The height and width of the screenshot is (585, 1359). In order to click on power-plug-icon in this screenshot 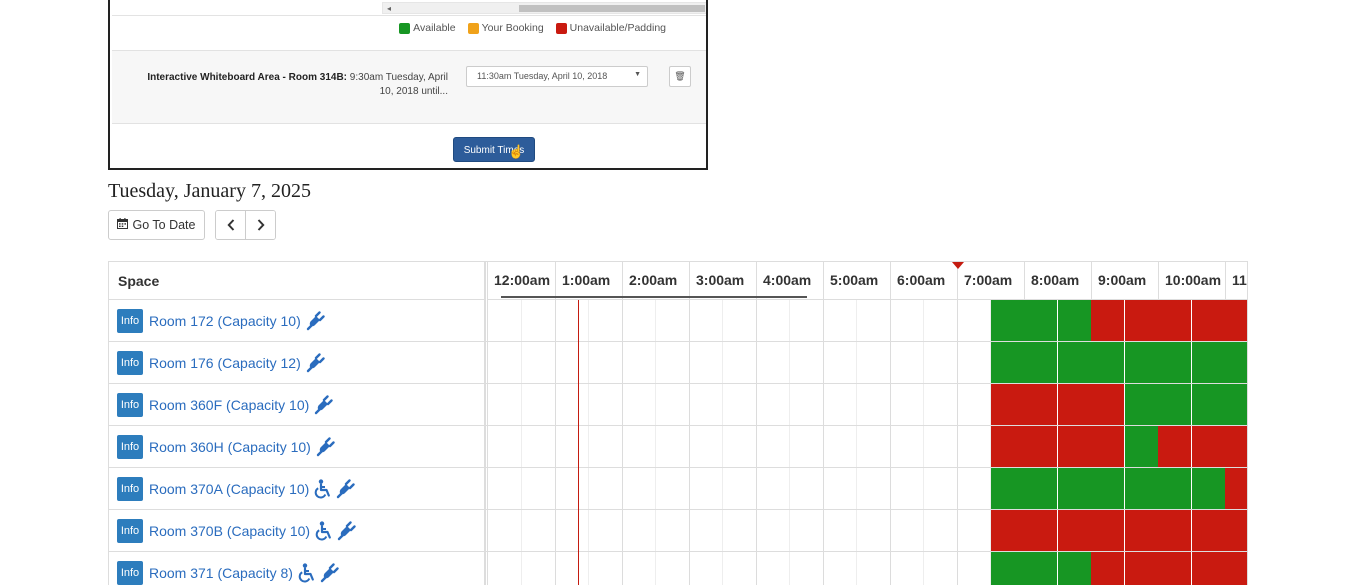, I will do `click(329, 572)`.